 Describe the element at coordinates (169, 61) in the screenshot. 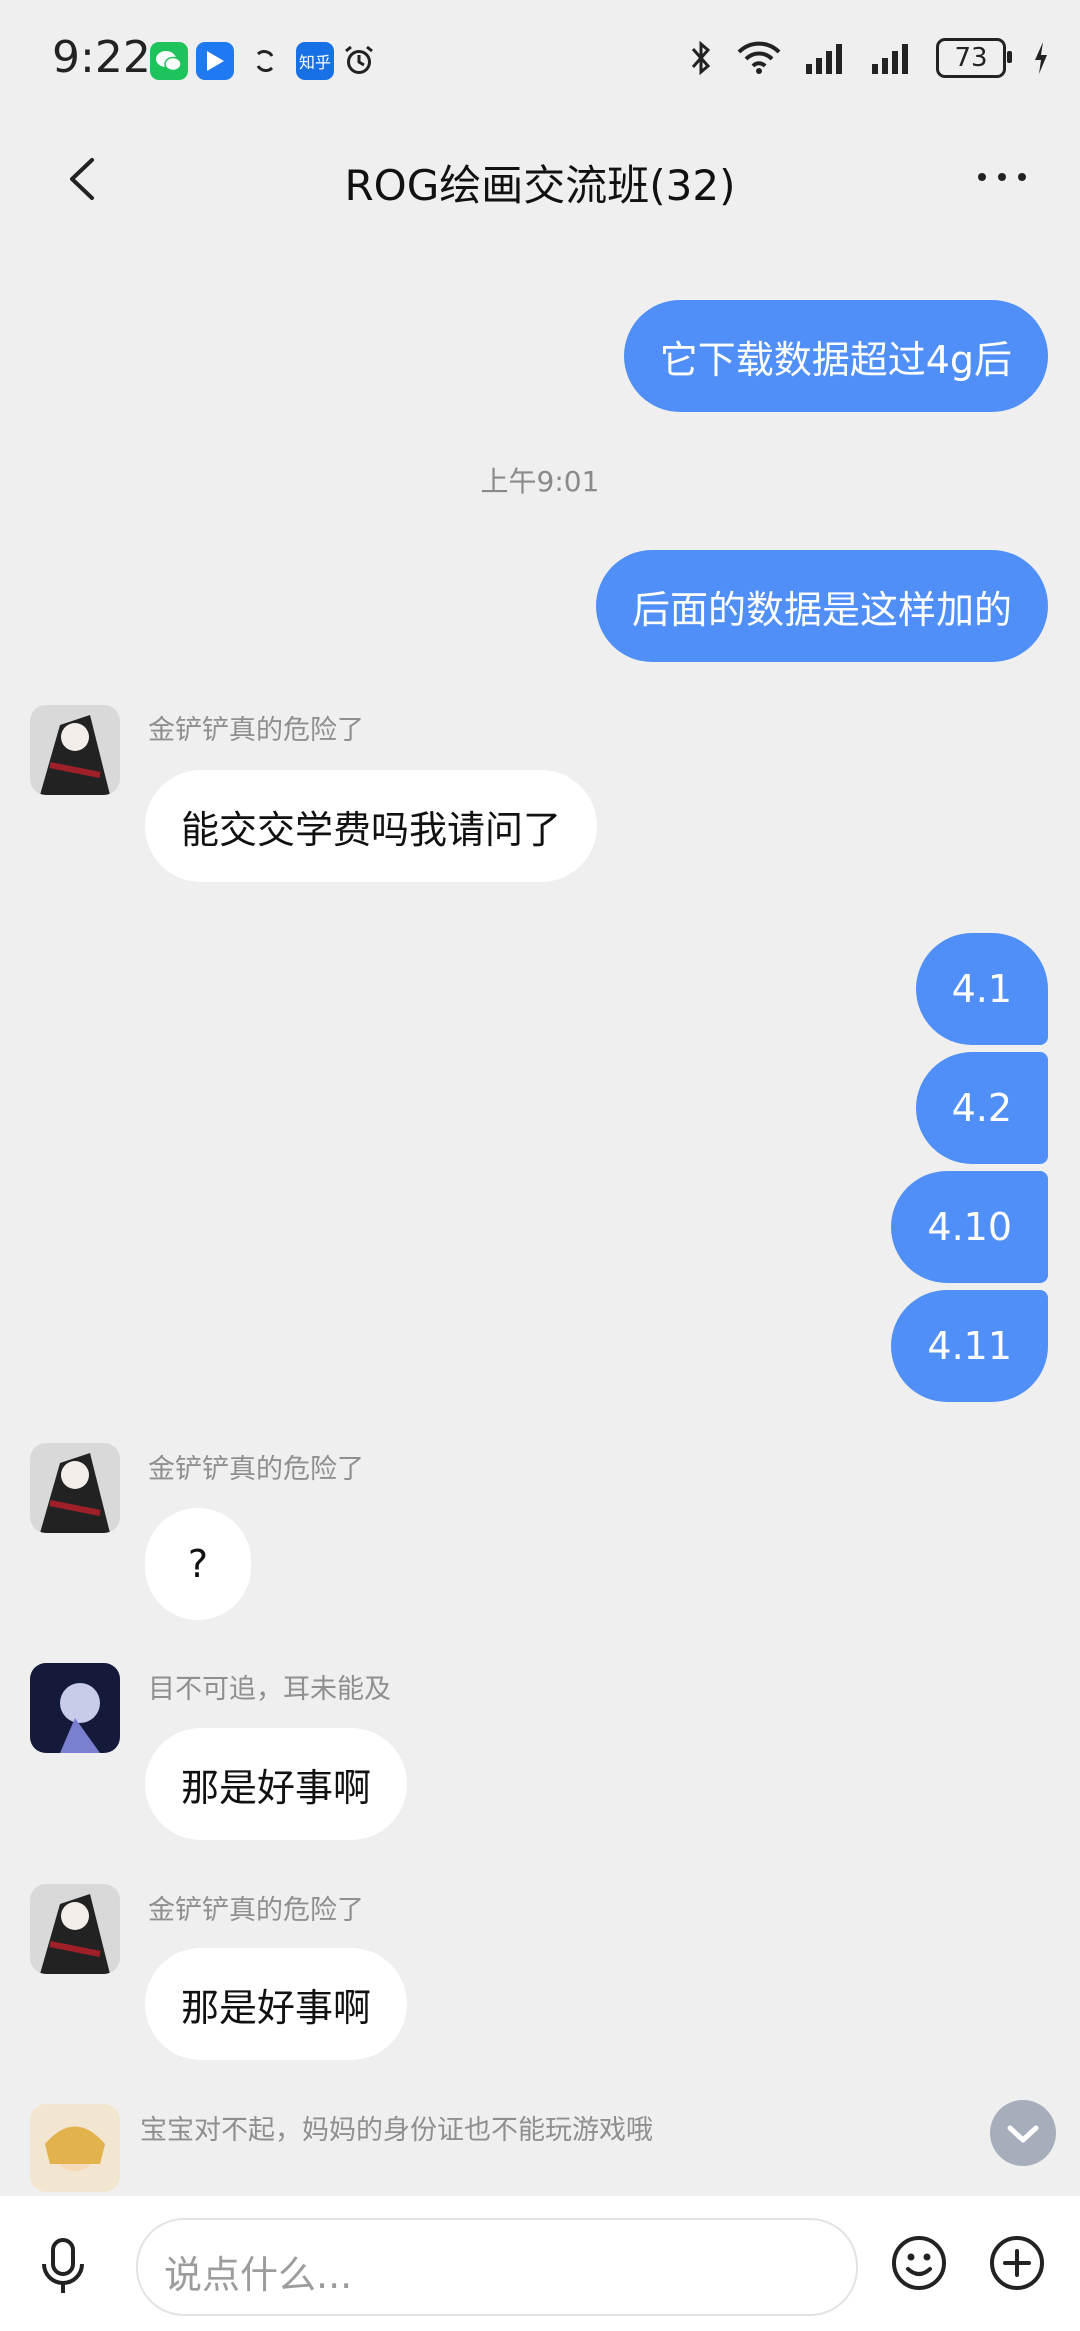

I see `wechat-icon` at that location.